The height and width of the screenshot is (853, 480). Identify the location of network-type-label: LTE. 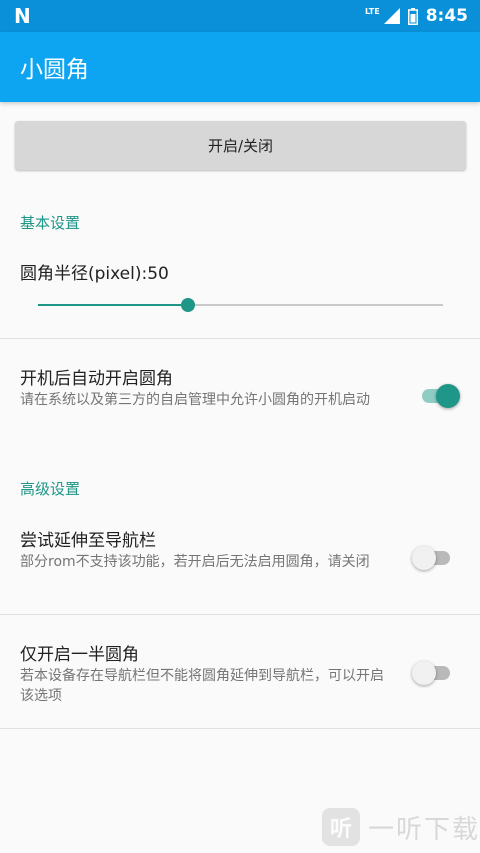
(372, 11).